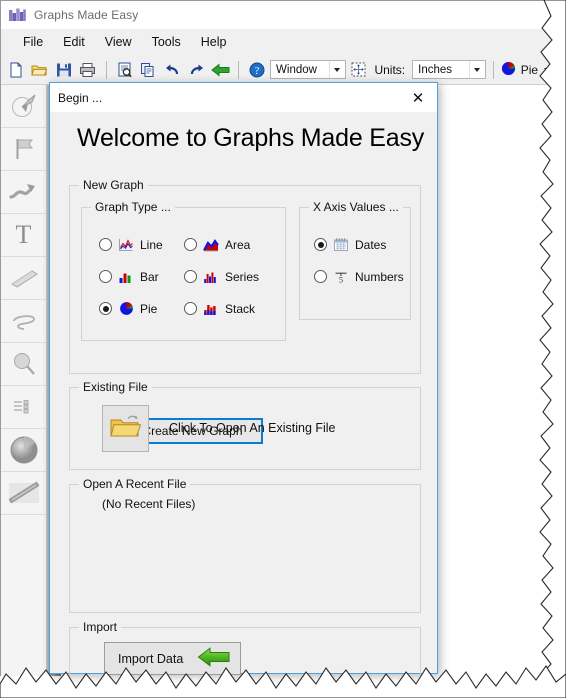 Image resolution: width=566 pixels, height=698 pixels. What do you see at coordinates (86, 15) in the screenshot?
I see `window-title: Graphs Made Easy` at bounding box center [86, 15].